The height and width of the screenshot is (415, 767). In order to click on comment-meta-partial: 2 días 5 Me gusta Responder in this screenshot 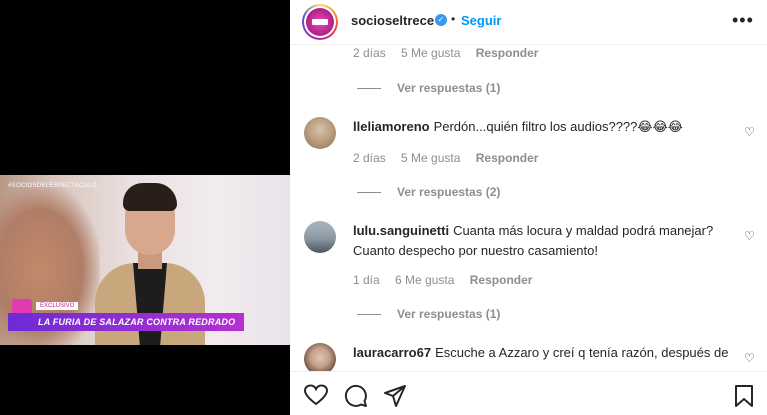, I will do `click(451, 53)`.